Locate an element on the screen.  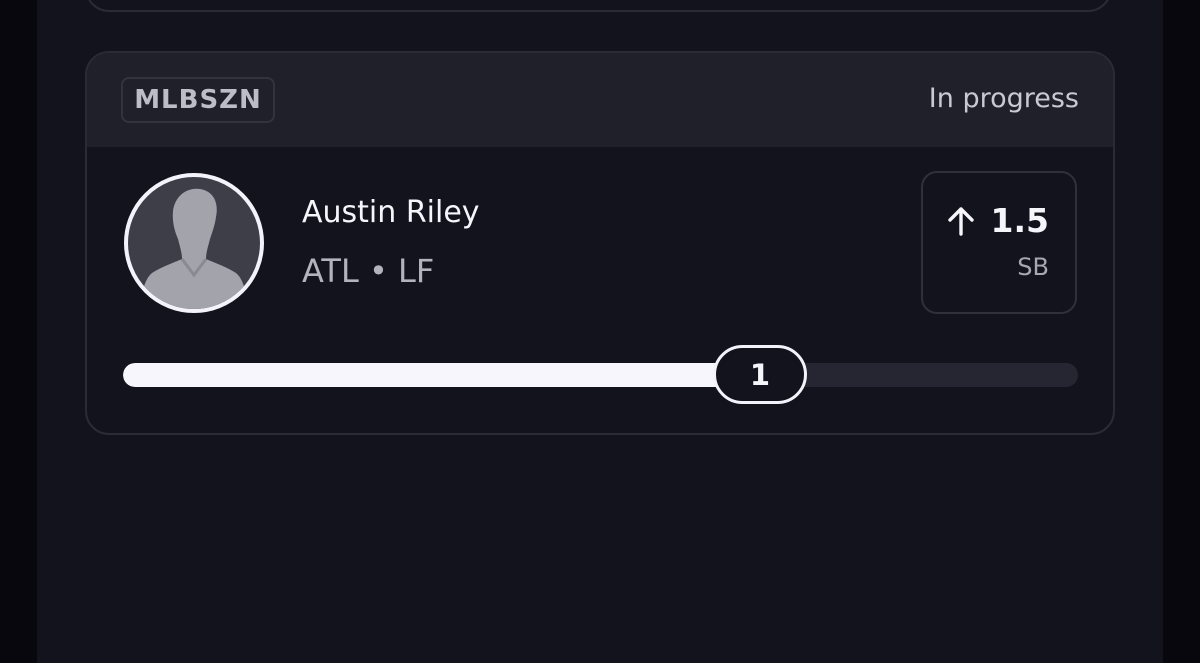
player-name: Austin Riley is located at coordinates (391, 212).